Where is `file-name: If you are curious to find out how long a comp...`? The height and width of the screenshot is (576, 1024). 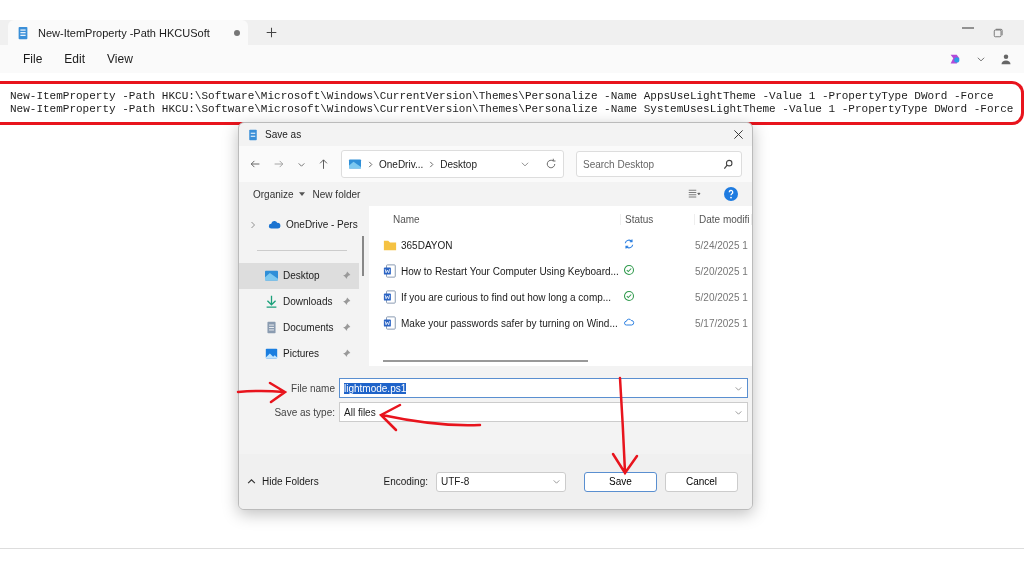 file-name: If you are curious to find out how long a comp... is located at coordinates (506, 297).